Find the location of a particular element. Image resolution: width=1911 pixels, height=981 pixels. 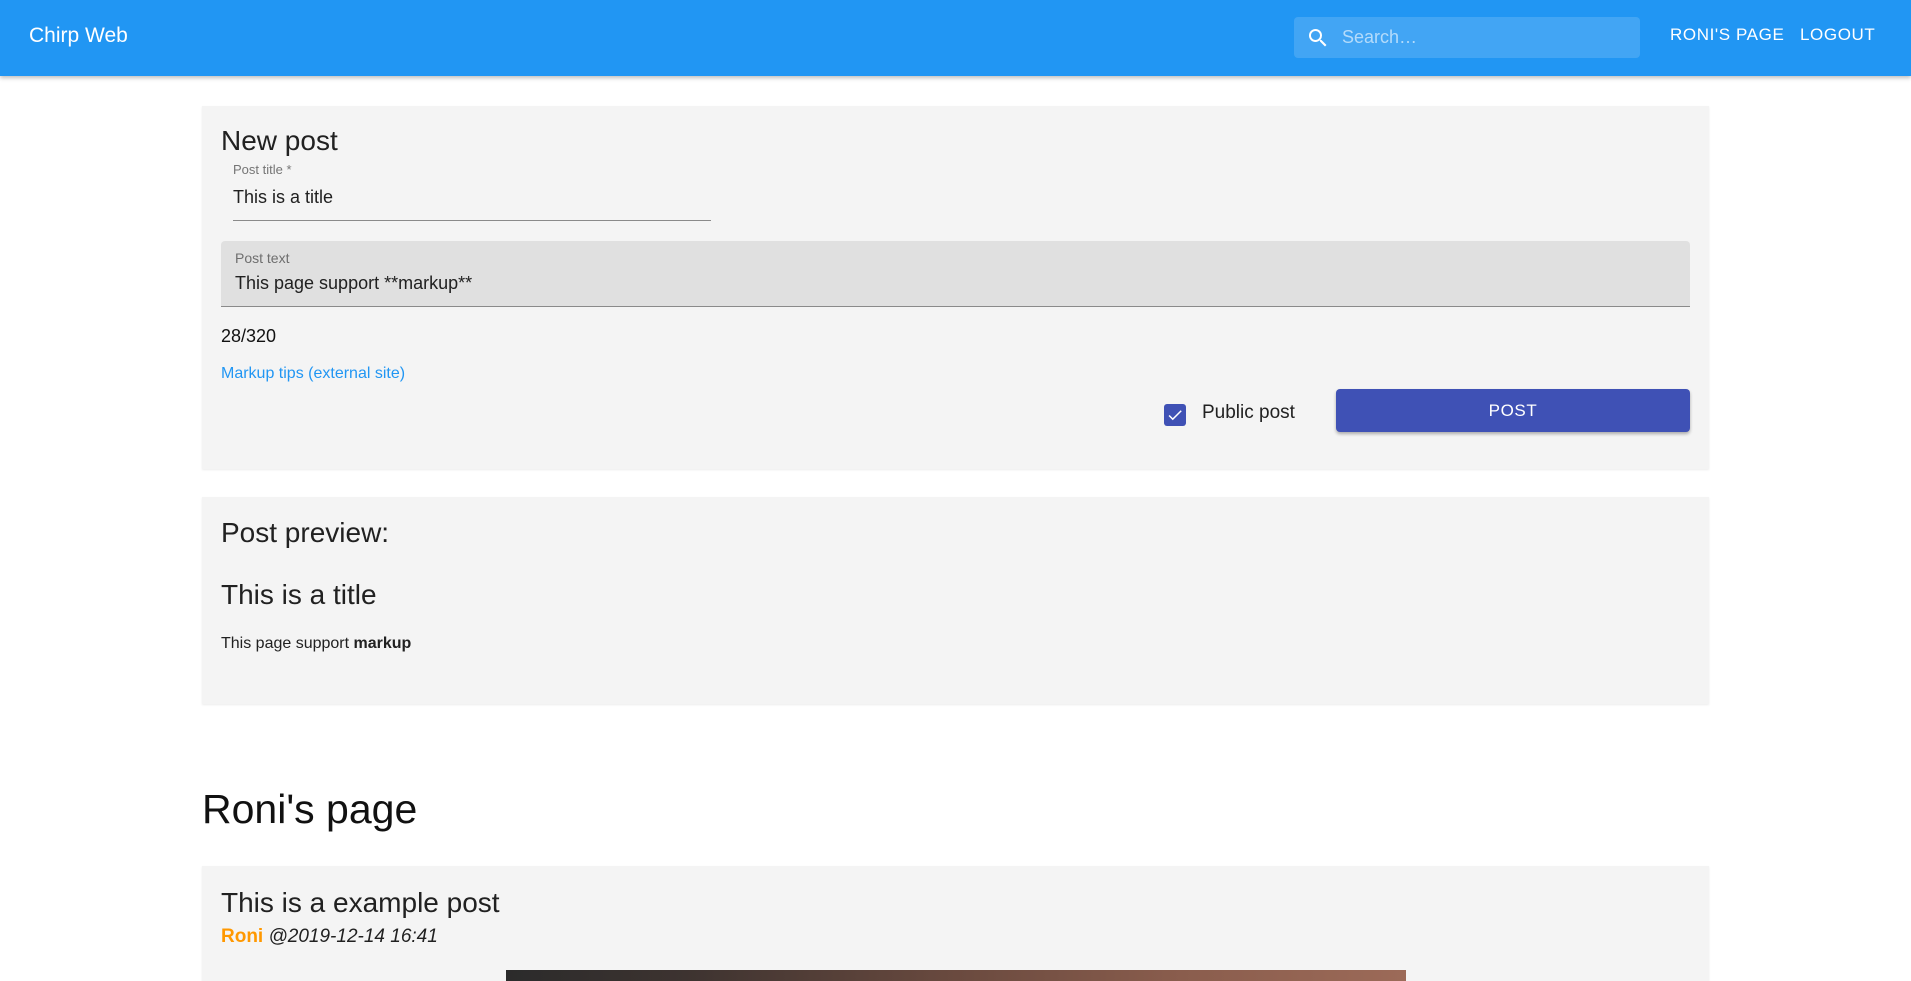

post-author: Roni is located at coordinates (242, 936).